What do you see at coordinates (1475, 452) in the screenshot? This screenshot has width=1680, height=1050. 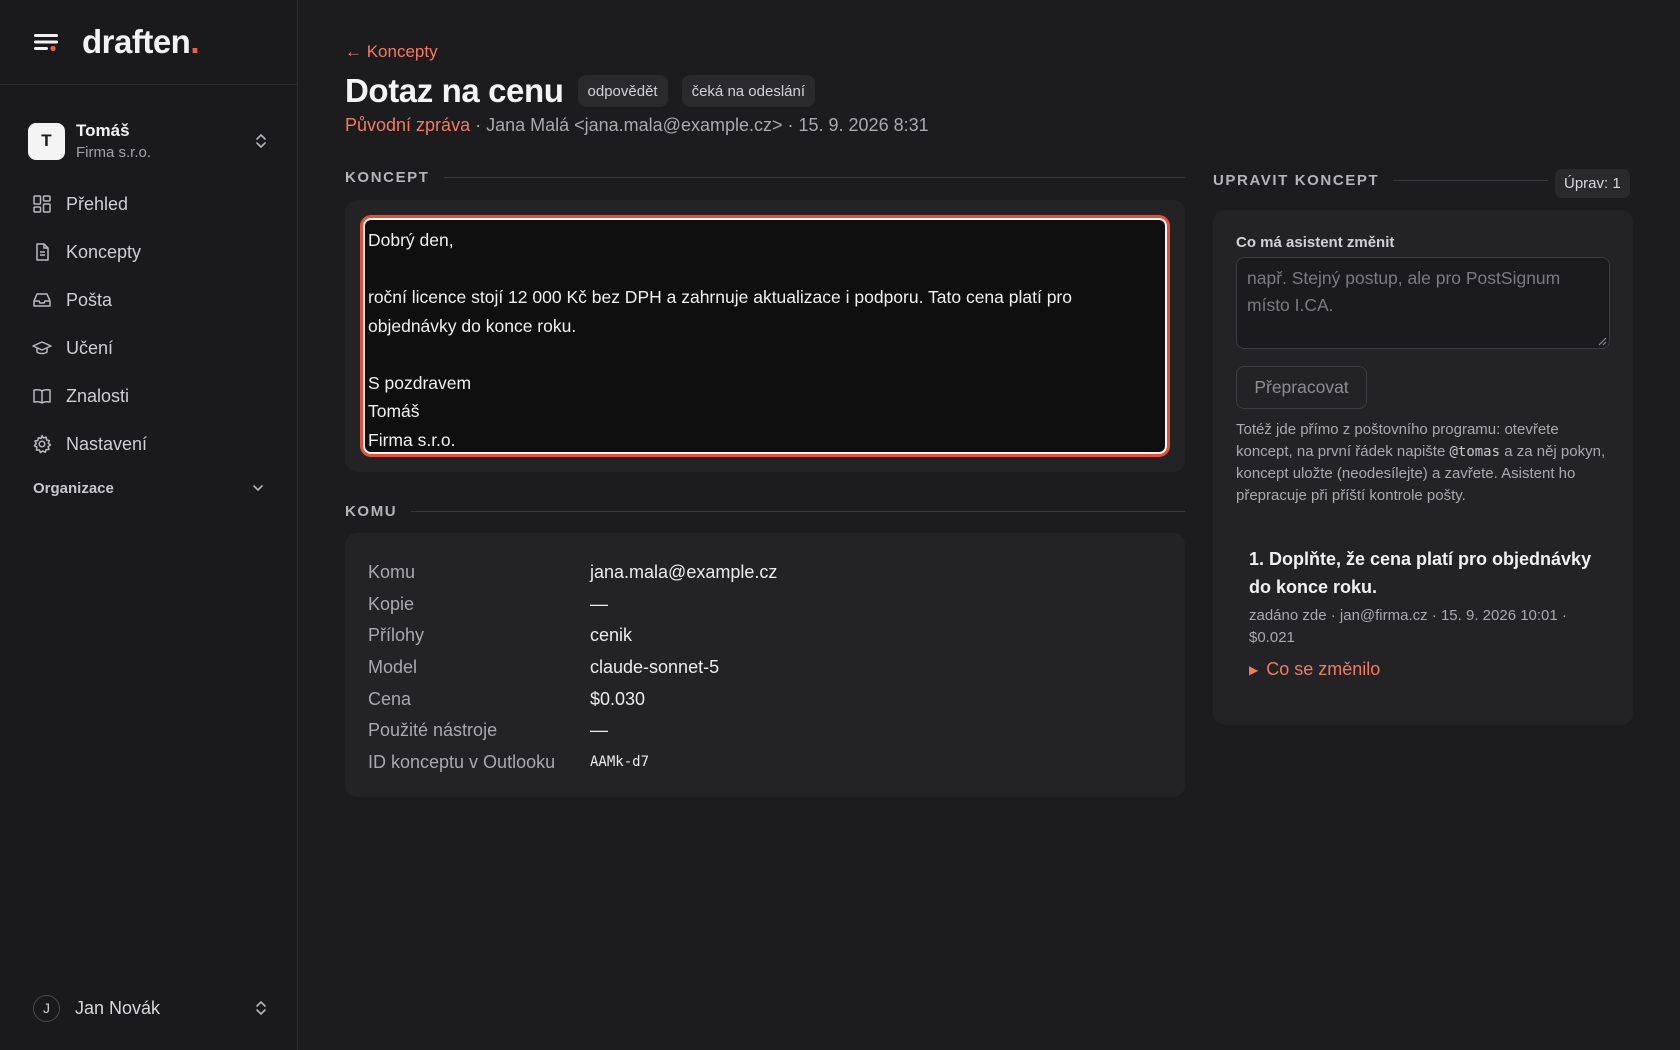 I see `help-command: @tomas` at bounding box center [1475, 452].